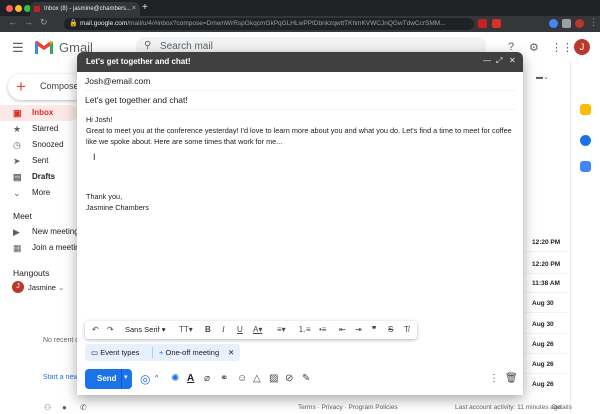 This screenshot has width=600, height=414. I want to click on remove-formatting-icon: T̸, so click(406, 330).